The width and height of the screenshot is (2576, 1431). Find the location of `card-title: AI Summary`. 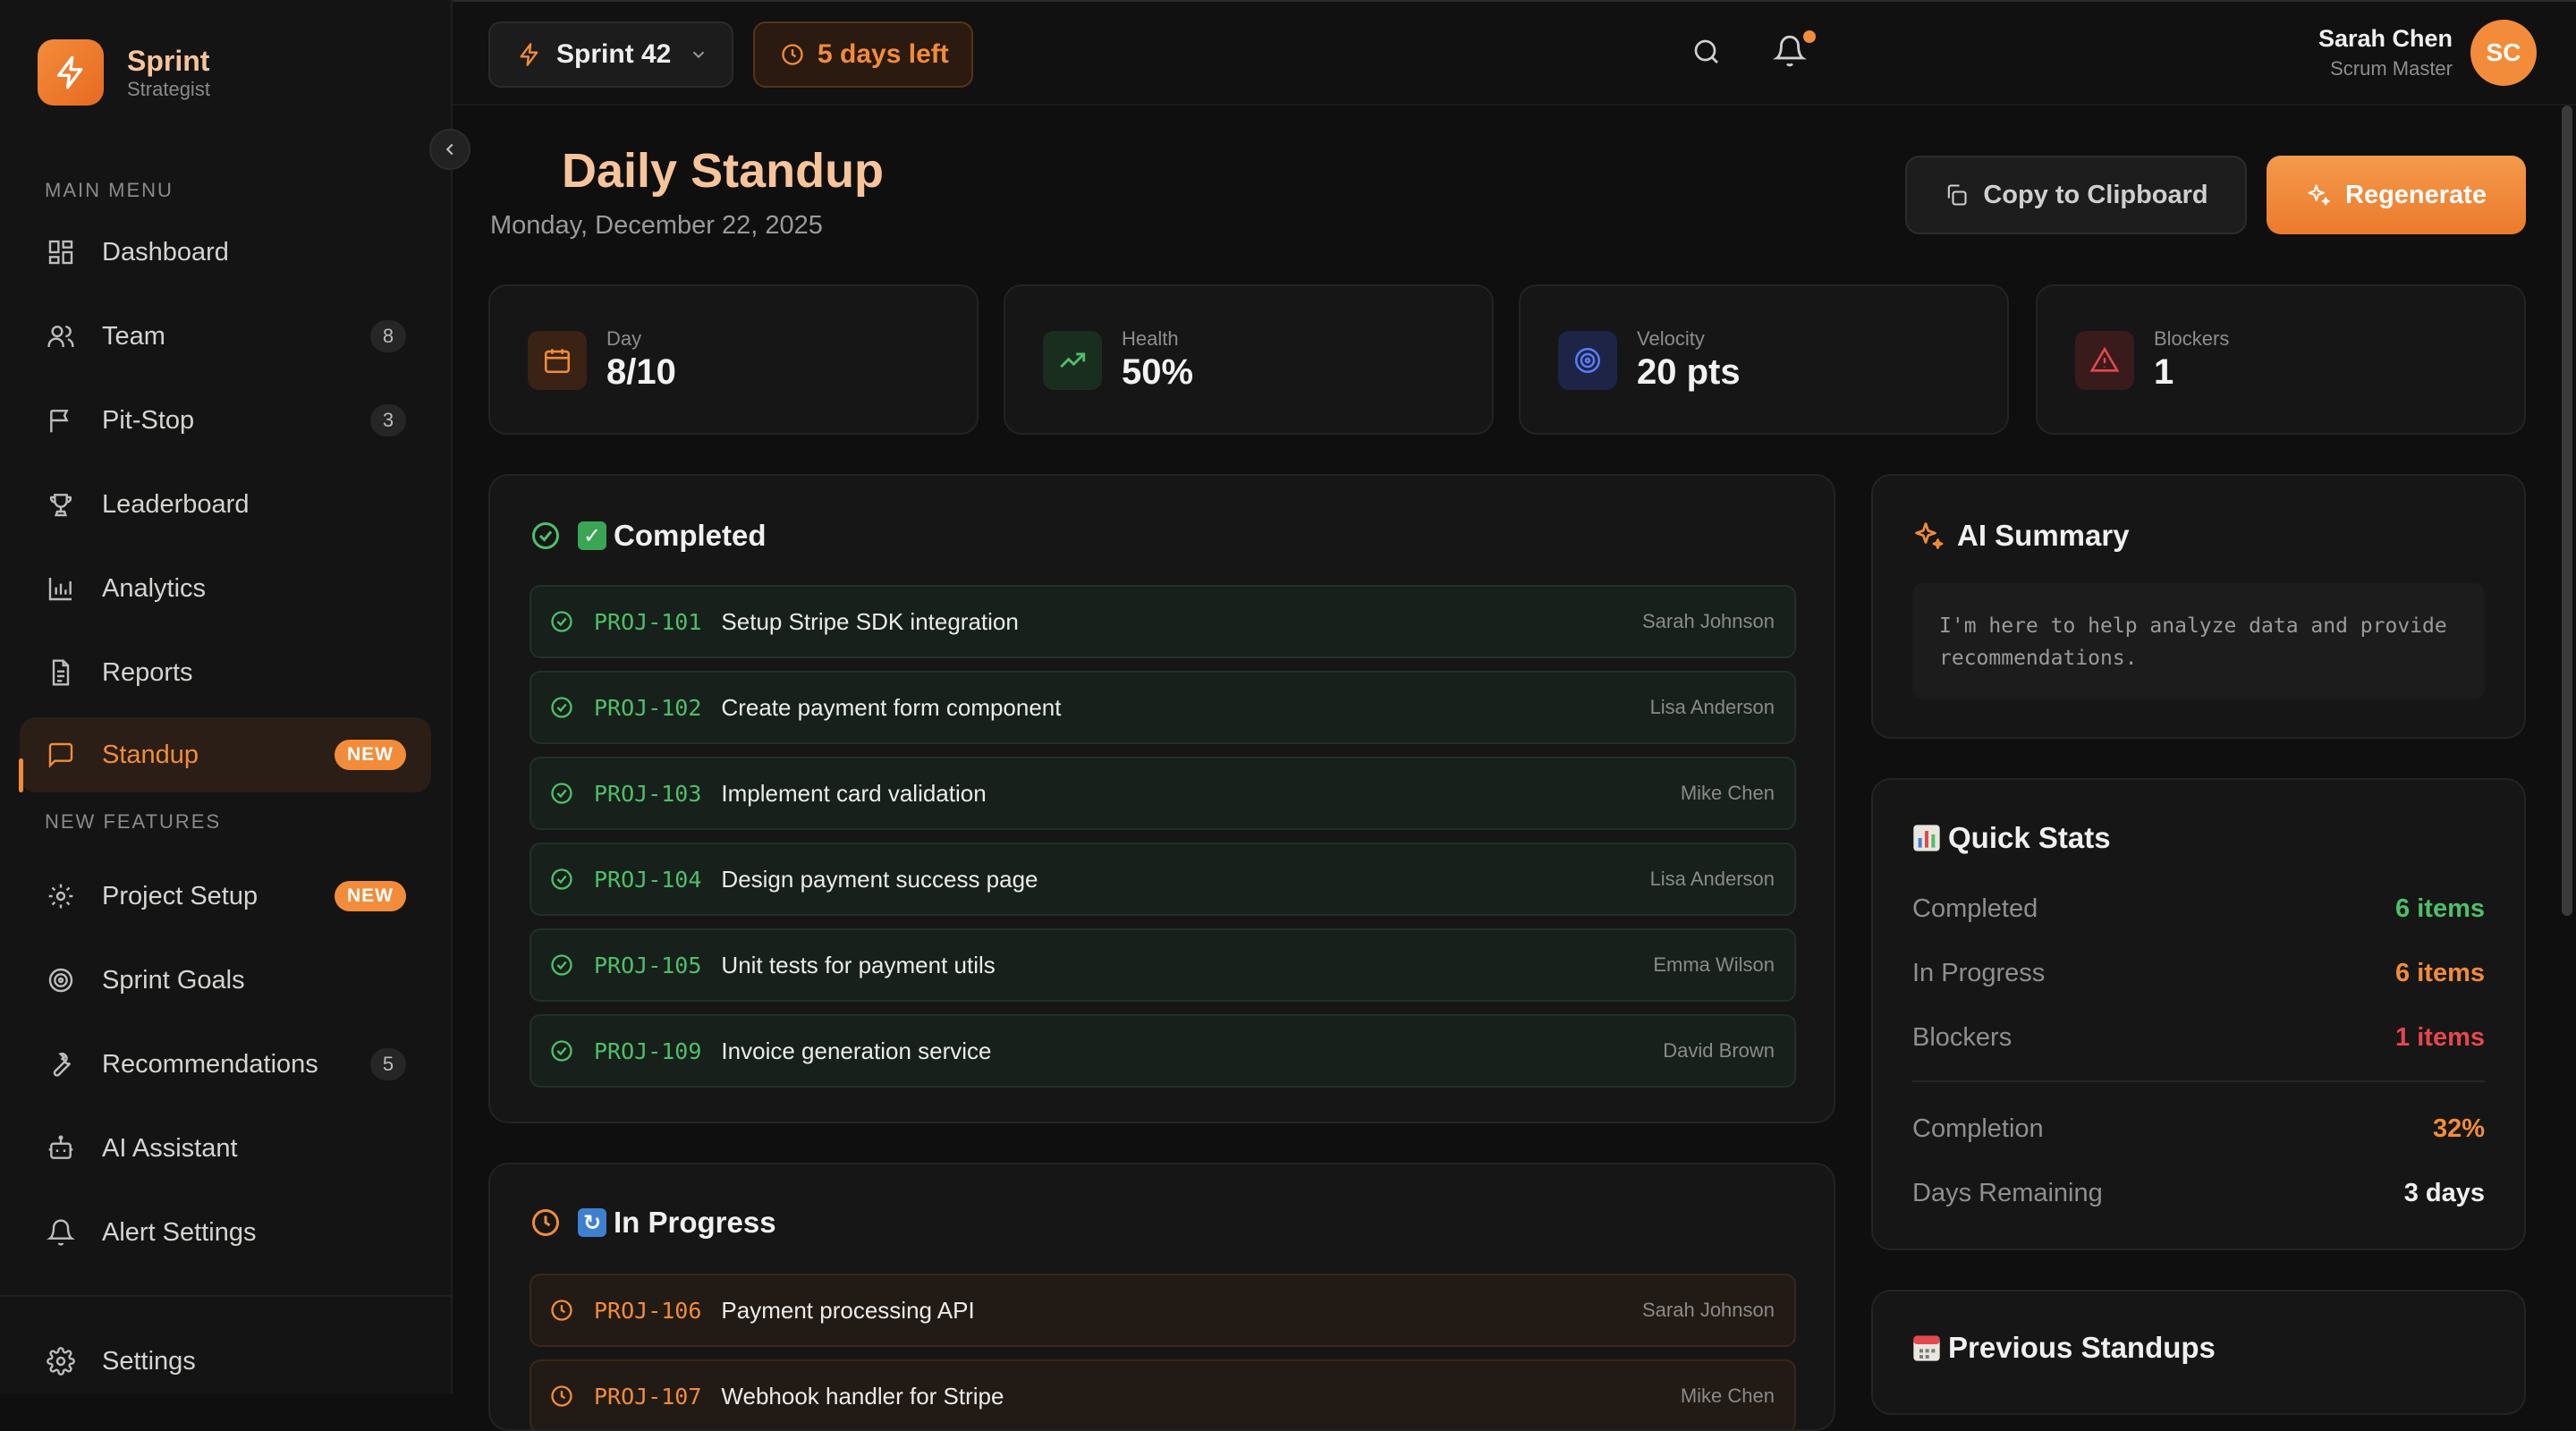

card-title: AI Summary is located at coordinates (2021, 536).